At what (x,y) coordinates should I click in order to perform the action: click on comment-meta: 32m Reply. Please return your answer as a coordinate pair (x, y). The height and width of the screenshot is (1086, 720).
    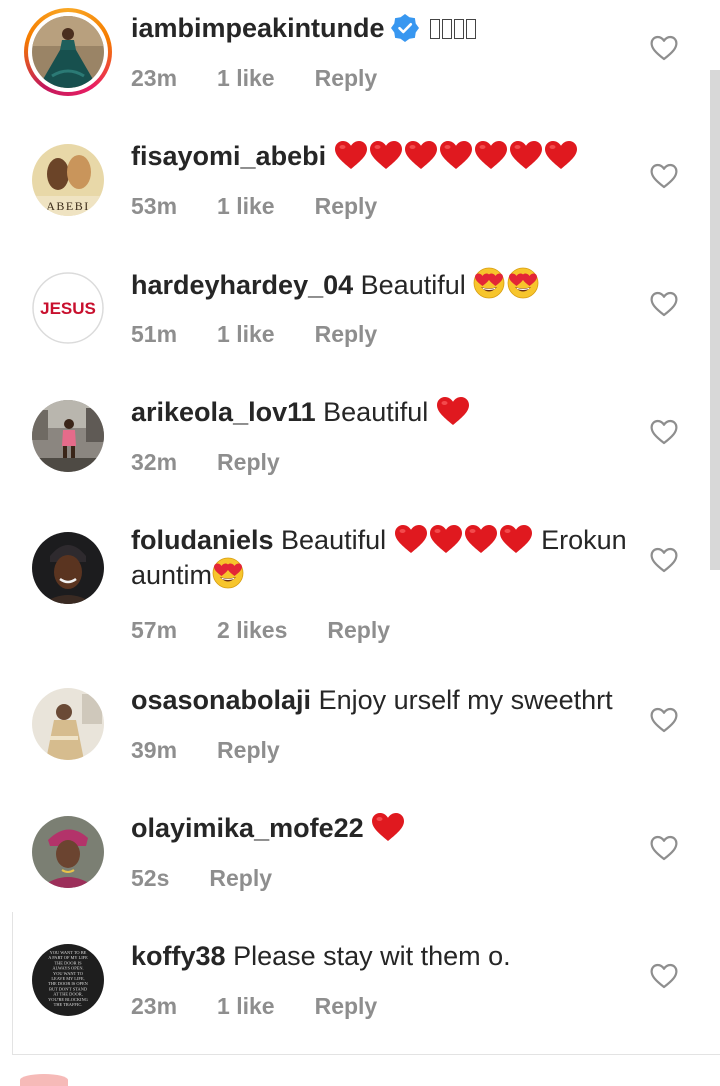
    Looking at the image, I should click on (225, 462).